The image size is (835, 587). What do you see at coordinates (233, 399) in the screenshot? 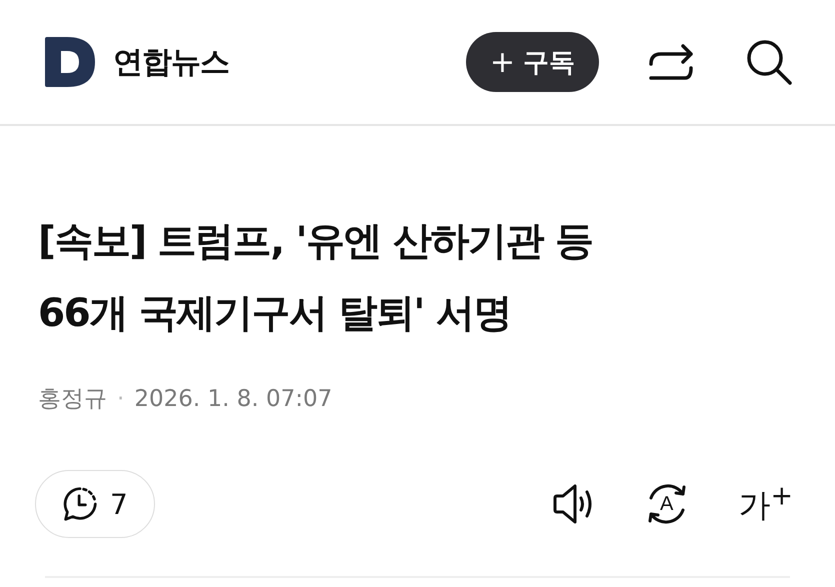
I see `publish-date: 2026. 1. 8. 07:07` at bounding box center [233, 399].